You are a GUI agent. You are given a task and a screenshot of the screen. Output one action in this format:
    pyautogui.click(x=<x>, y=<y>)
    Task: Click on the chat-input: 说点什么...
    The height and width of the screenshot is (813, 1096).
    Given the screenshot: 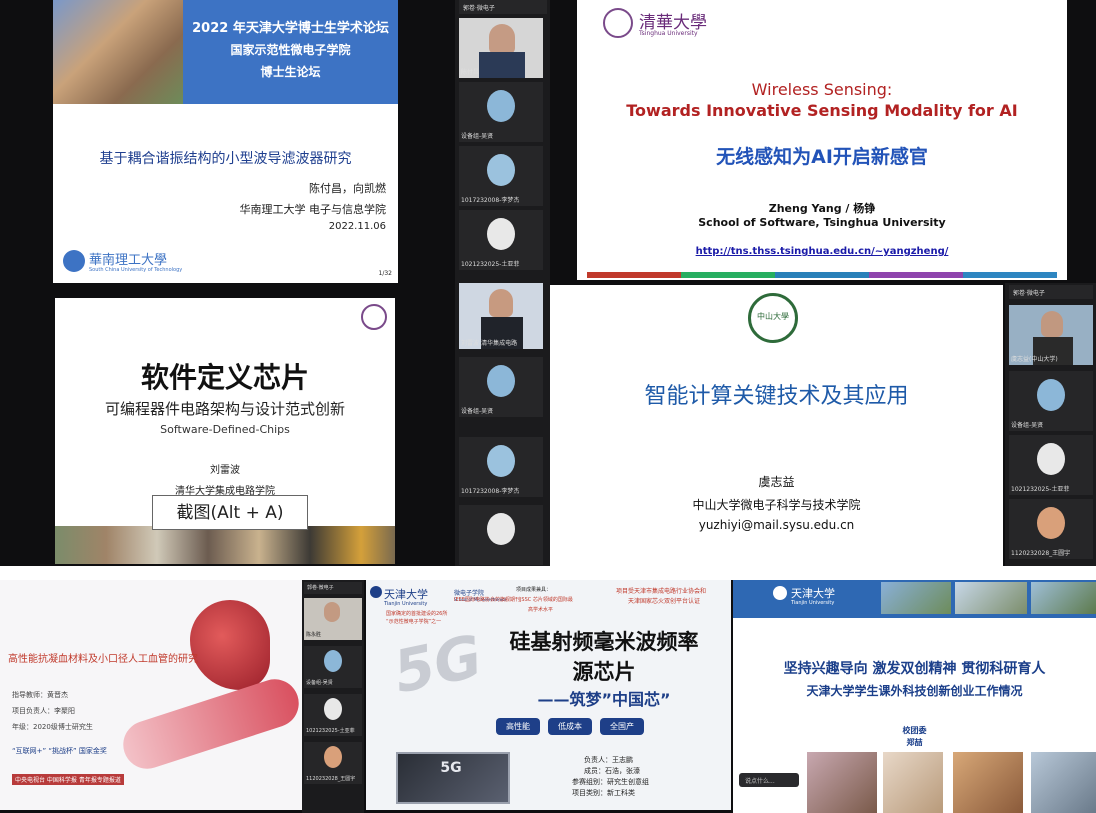 What is the action you would take?
    pyautogui.click(x=769, y=780)
    